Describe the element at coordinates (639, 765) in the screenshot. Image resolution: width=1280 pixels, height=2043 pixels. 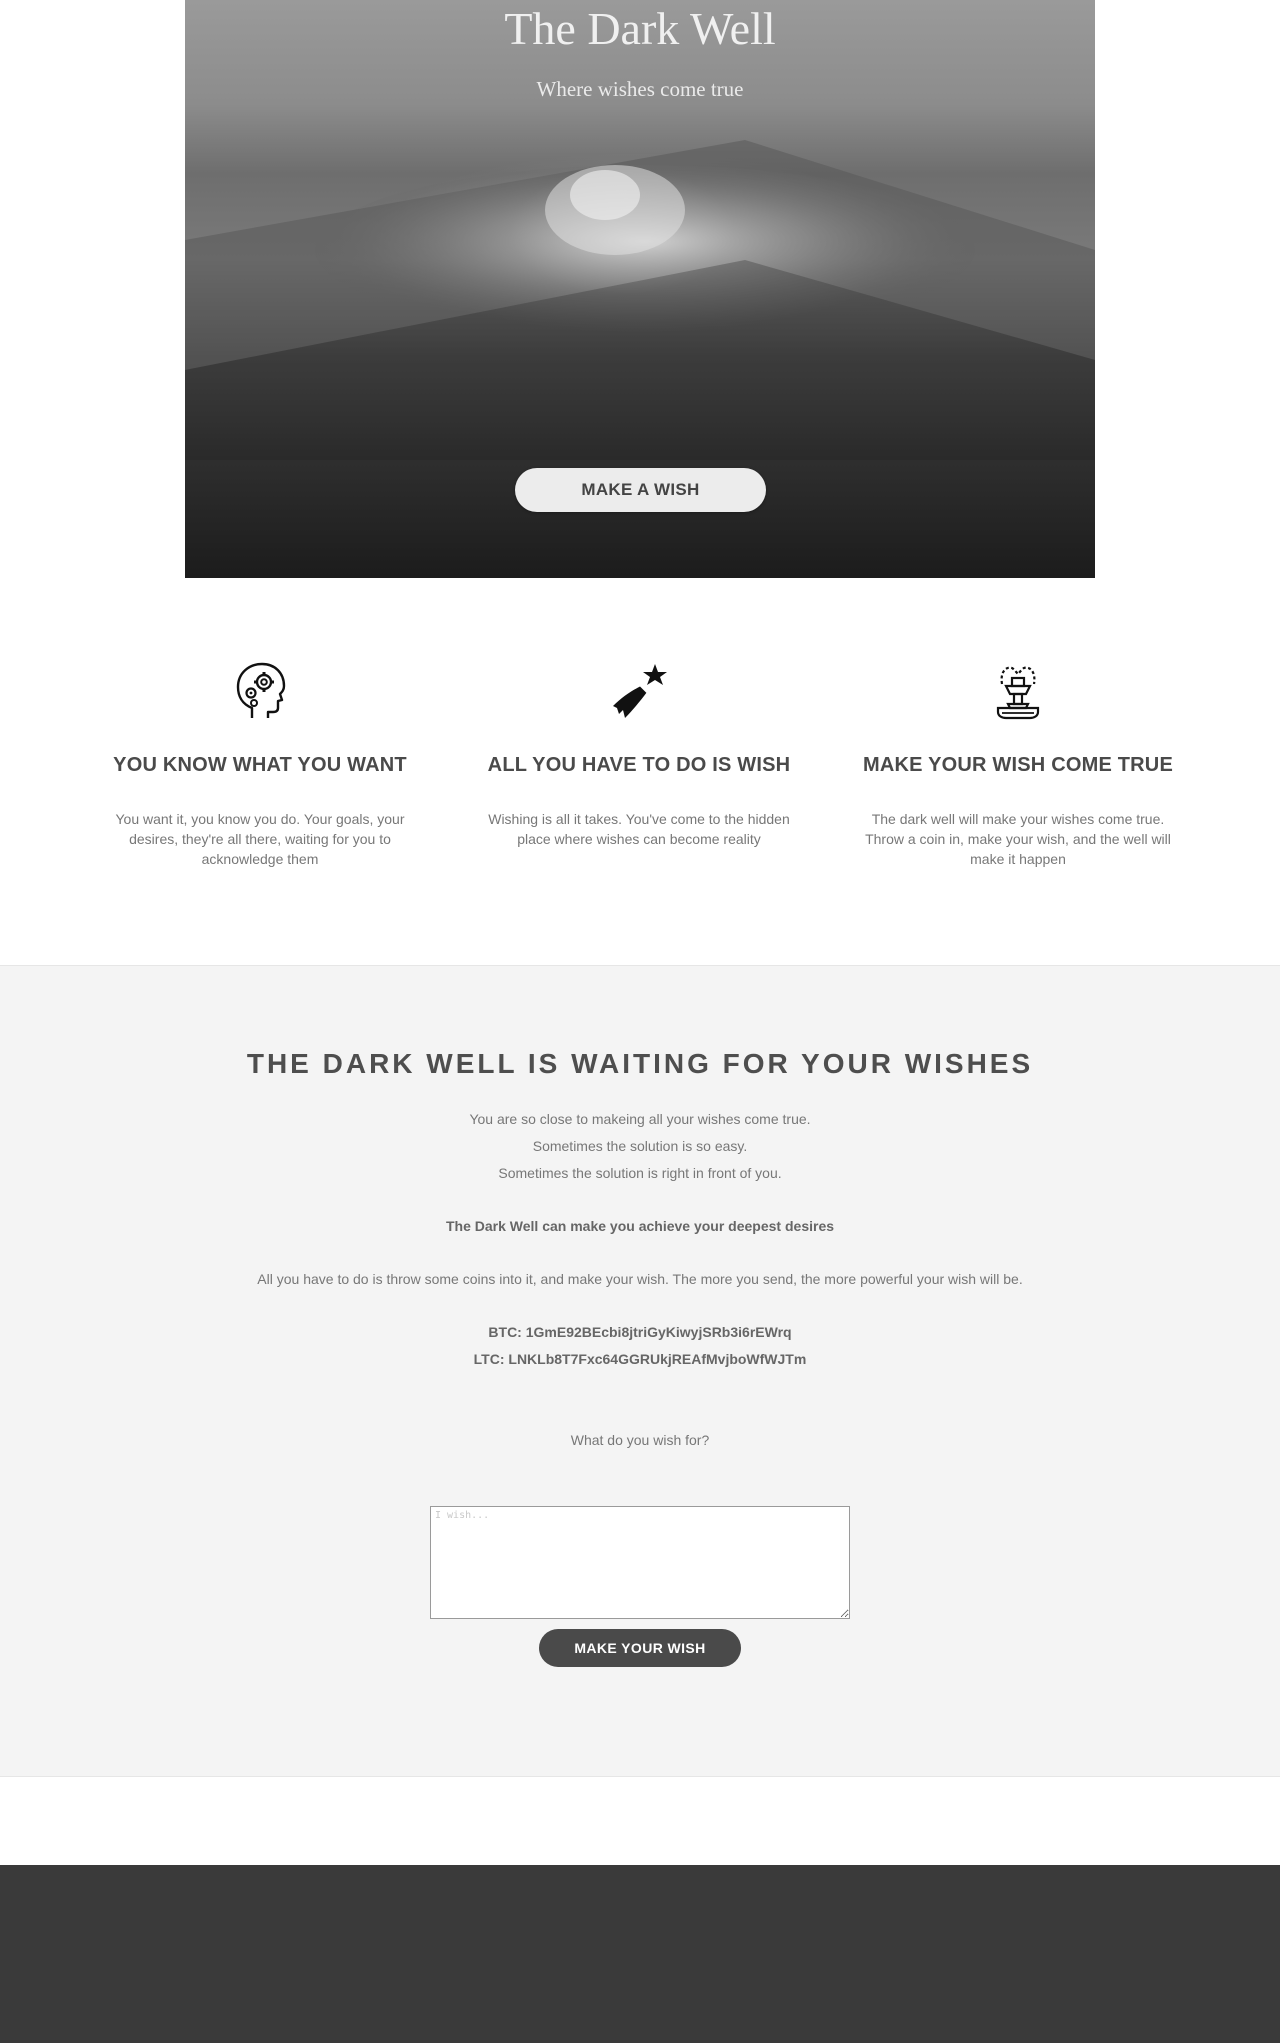
I see `feature-title: ALL YOU HAVE TO DO IS WISH` at that location.